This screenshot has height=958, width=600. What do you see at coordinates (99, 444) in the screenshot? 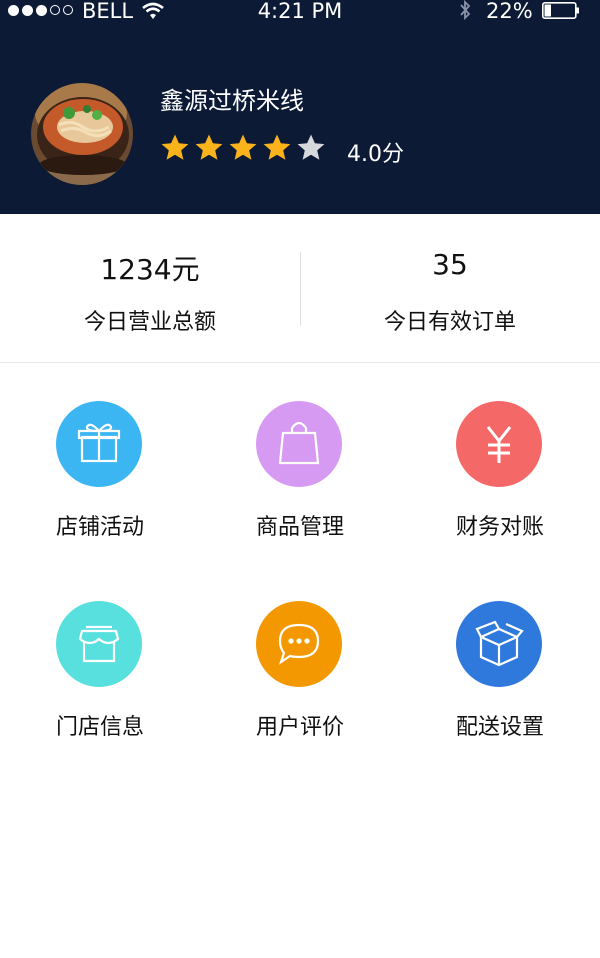
I see `gift-icon` at bounding box center [99, 444].